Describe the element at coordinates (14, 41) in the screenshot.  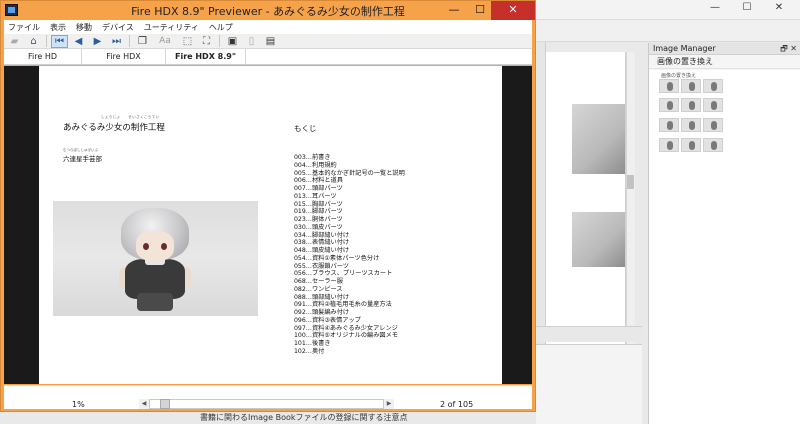
I see `open-folder-icon: ▰` at that location.